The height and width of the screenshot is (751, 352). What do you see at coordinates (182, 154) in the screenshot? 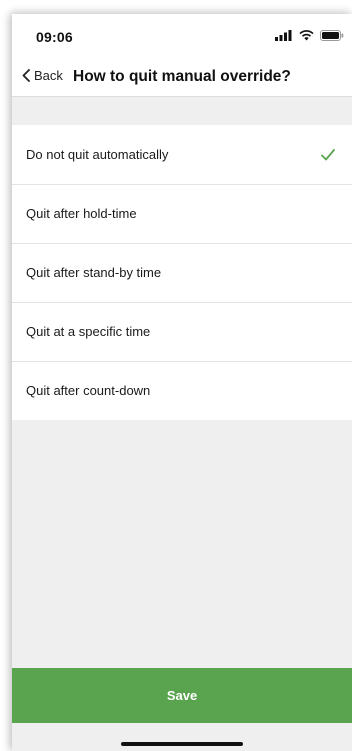
I see `option-do-not-quit-automatically: Do not quit automatically` at bounding box center [182, 154].